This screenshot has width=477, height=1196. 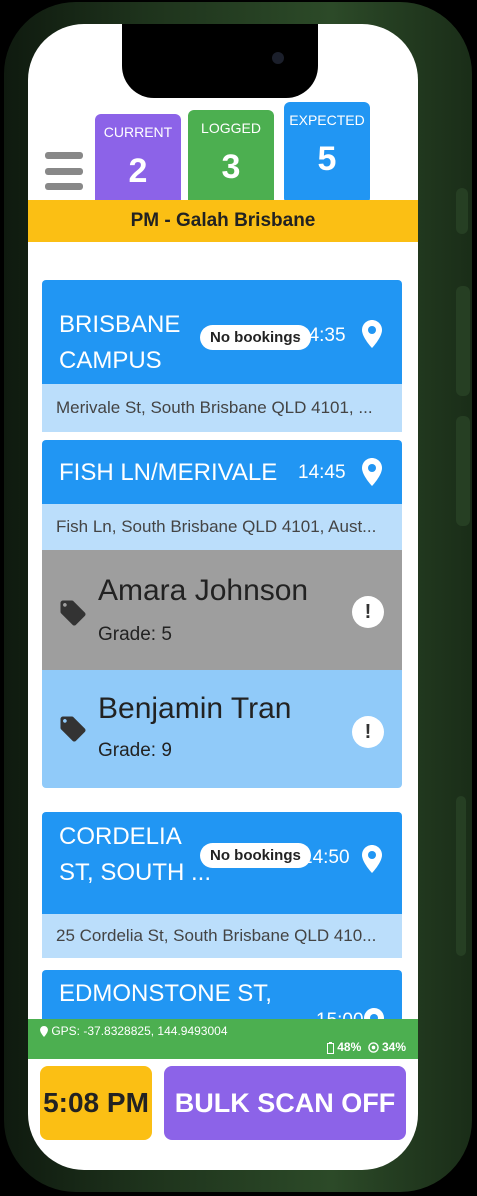 I want to click on gps-readout: GPS: -37.8328825, 144.9493004, so click(x=134, y=1031).